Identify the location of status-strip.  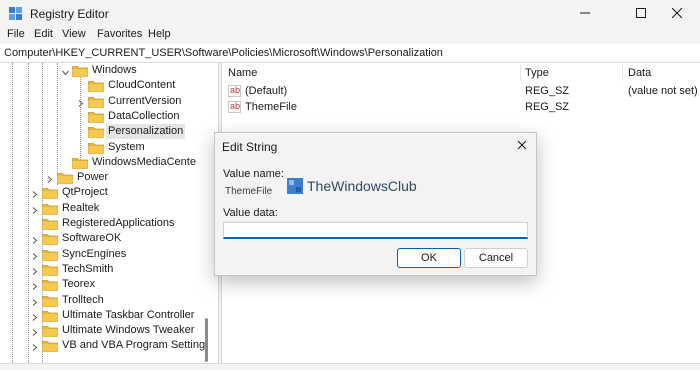
(350, 366).